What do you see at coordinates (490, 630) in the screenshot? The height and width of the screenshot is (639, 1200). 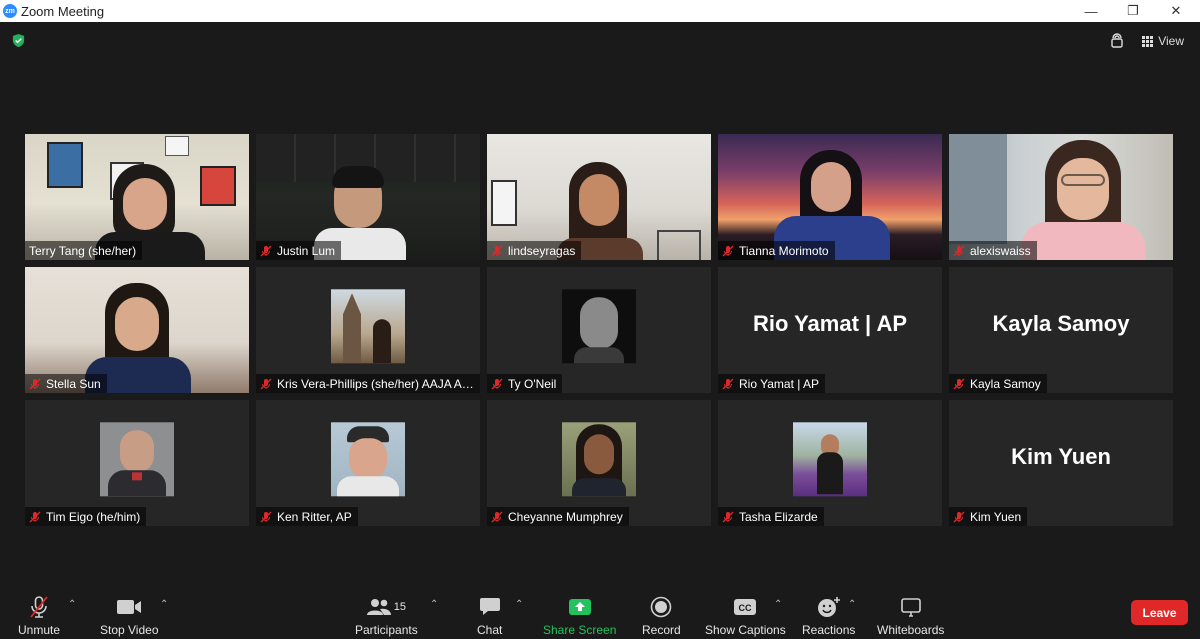 I see `chat-label: Chat` at bounding box center [490, 630].